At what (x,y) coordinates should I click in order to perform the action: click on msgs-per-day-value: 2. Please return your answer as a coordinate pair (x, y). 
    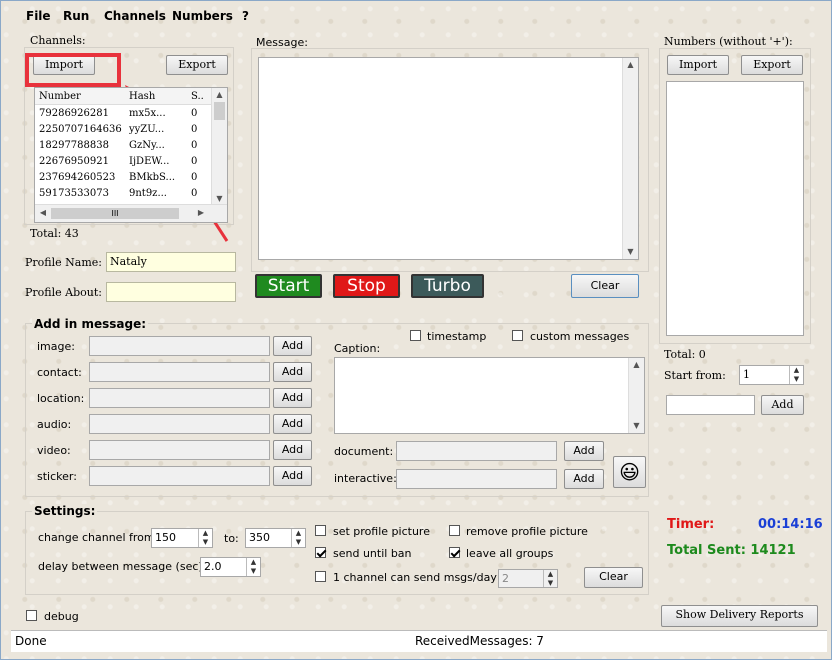
    Looking at the image, I should click on (505, 578).